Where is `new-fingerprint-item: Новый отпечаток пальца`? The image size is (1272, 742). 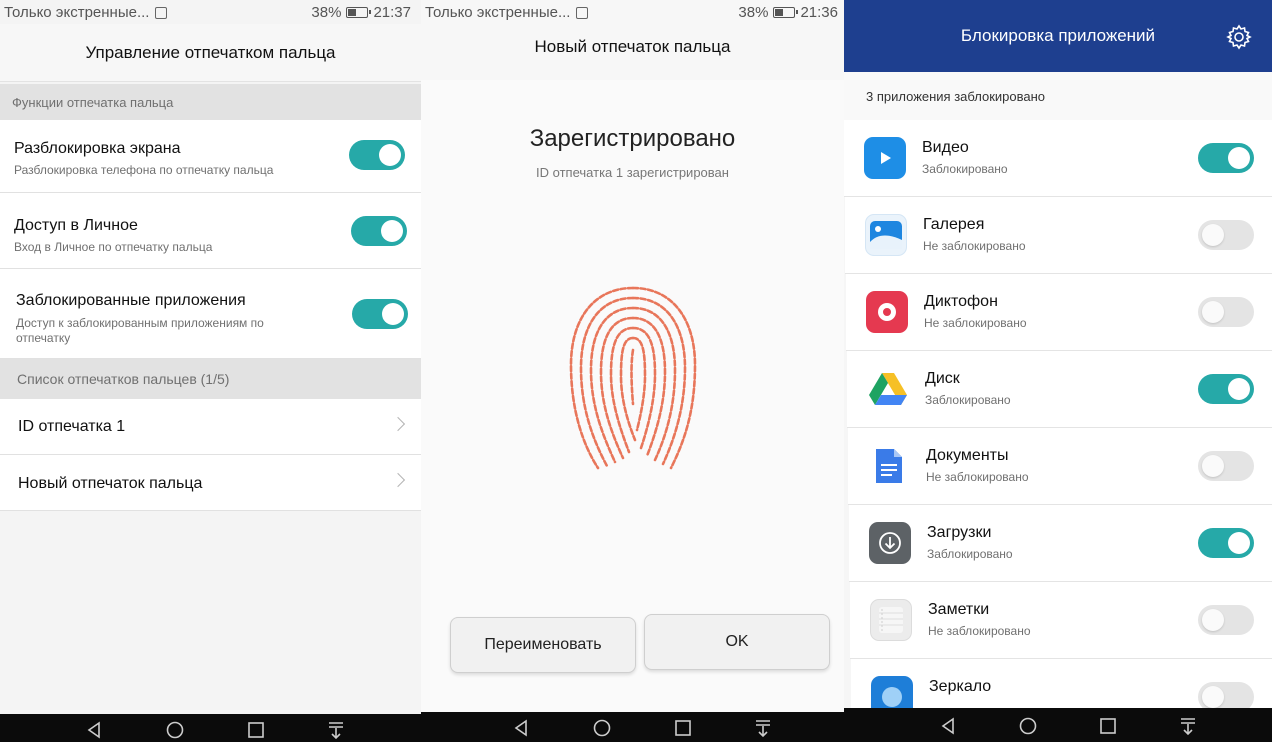 new-fingerprint-item: Новый отпечаток пальца is located at coordinates (210, 483).